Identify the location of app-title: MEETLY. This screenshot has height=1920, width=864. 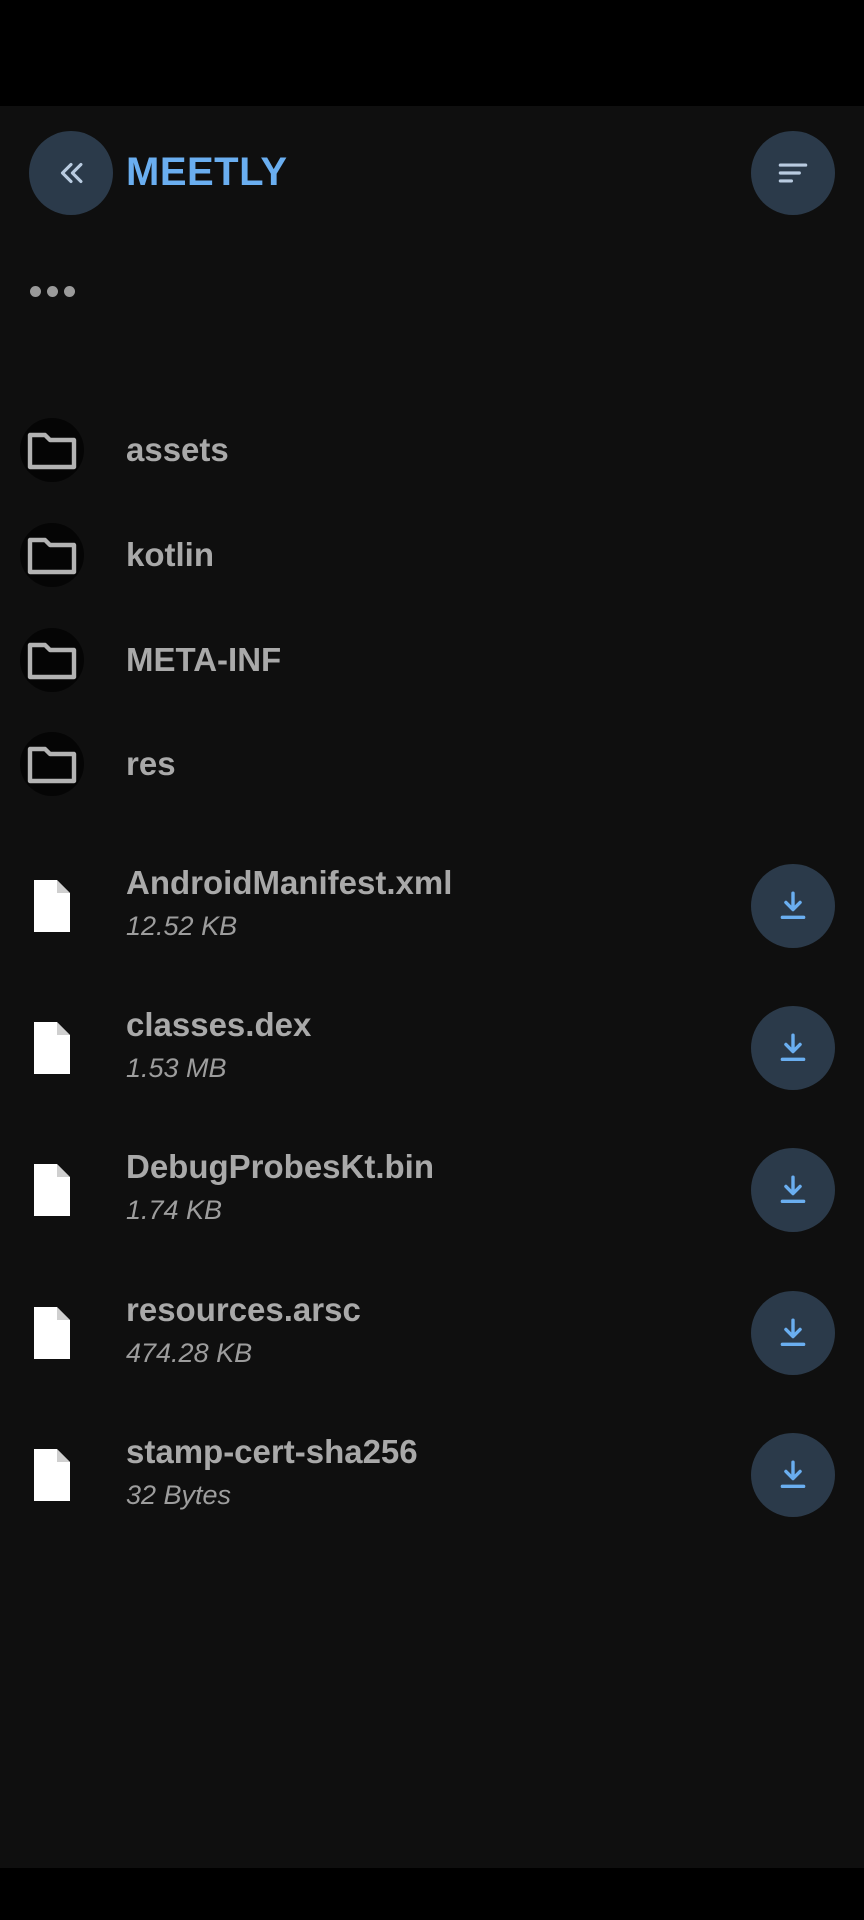
(207, 172).